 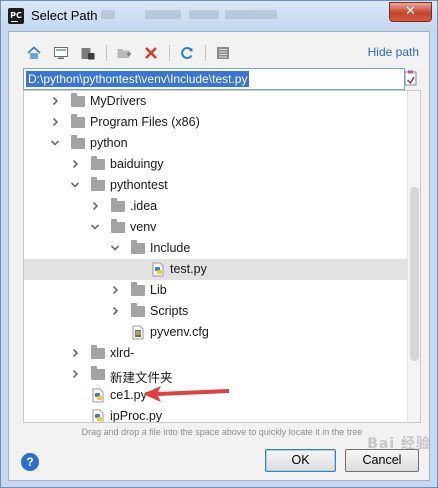 What do you see at coordinates (410, 12) in the screenshot?
I see `close-button: ✕` at bounding box center [410, 12].